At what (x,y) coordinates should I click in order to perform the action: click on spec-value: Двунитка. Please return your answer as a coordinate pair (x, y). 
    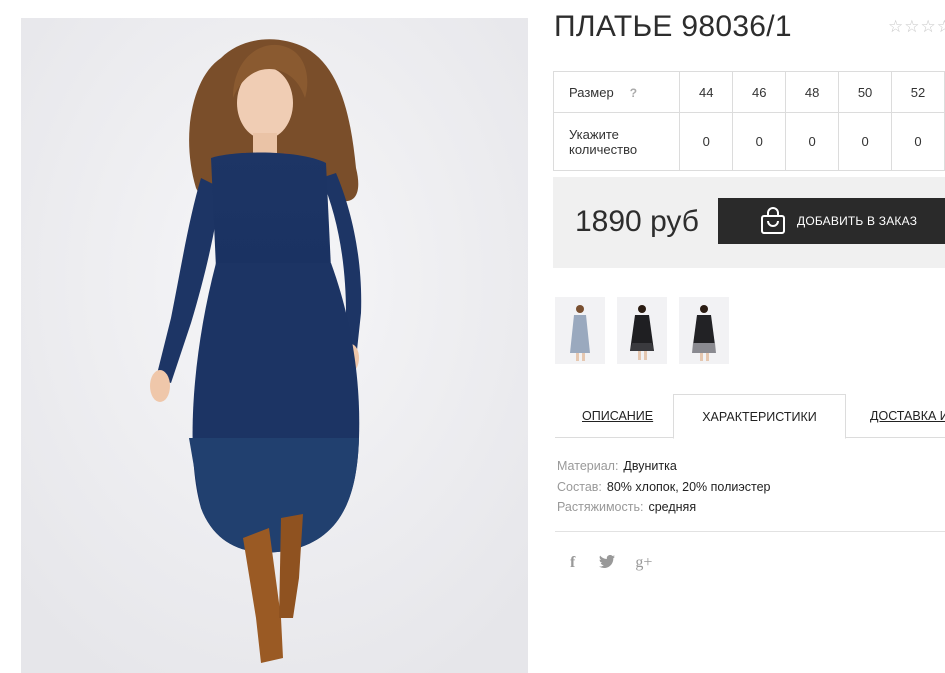
    Looking at the image, I should click on (650, 466).